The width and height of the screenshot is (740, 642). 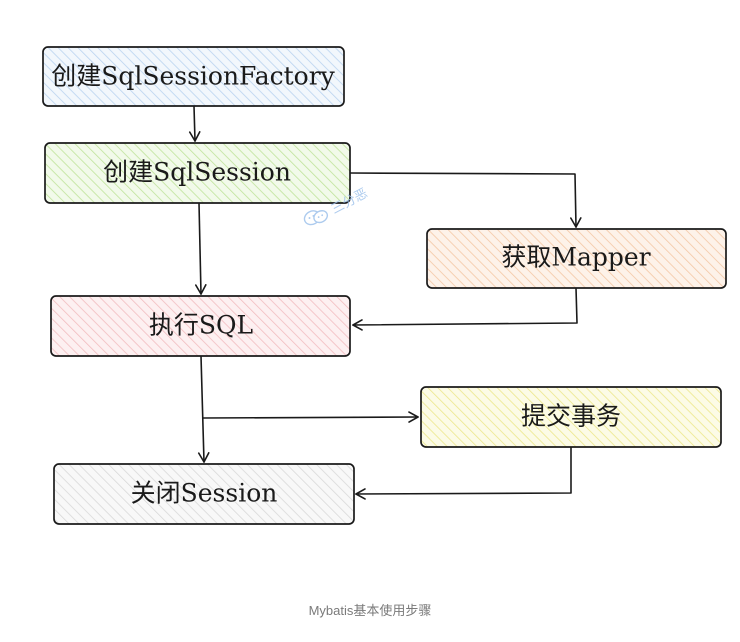 I want to click on node-get-mapper-label: 获取Mapper, so click(x=575, y=257).